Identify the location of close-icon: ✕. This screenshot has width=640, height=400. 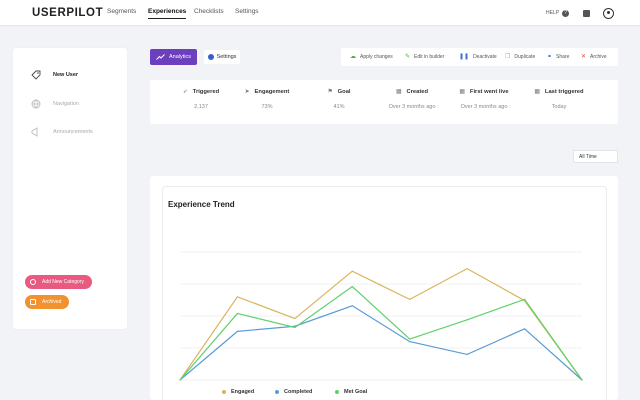
(584, 57).